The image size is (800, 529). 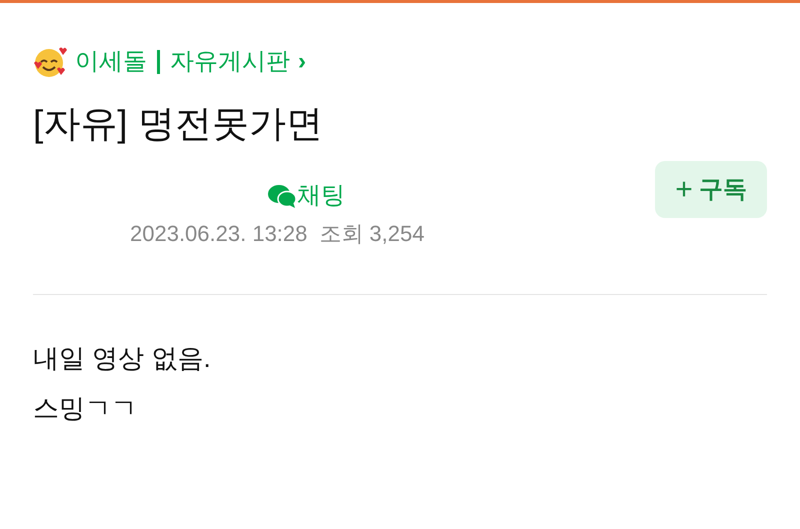 What do you see at coordinates (341, 234) in the screenshot?
I see `views-label: 조회` at bounding box center [341, 234].